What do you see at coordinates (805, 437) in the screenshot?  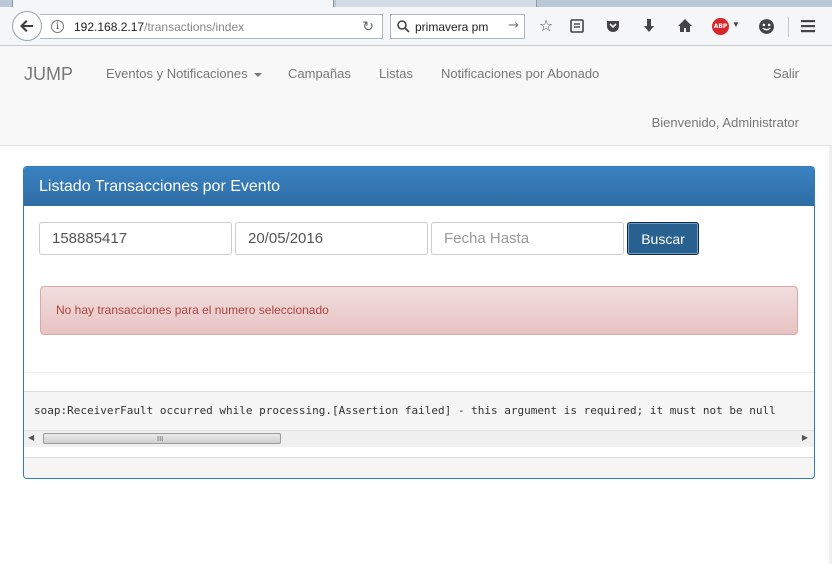 I see `scroll-right-icon: ▶` at bounding box center [805, 437].